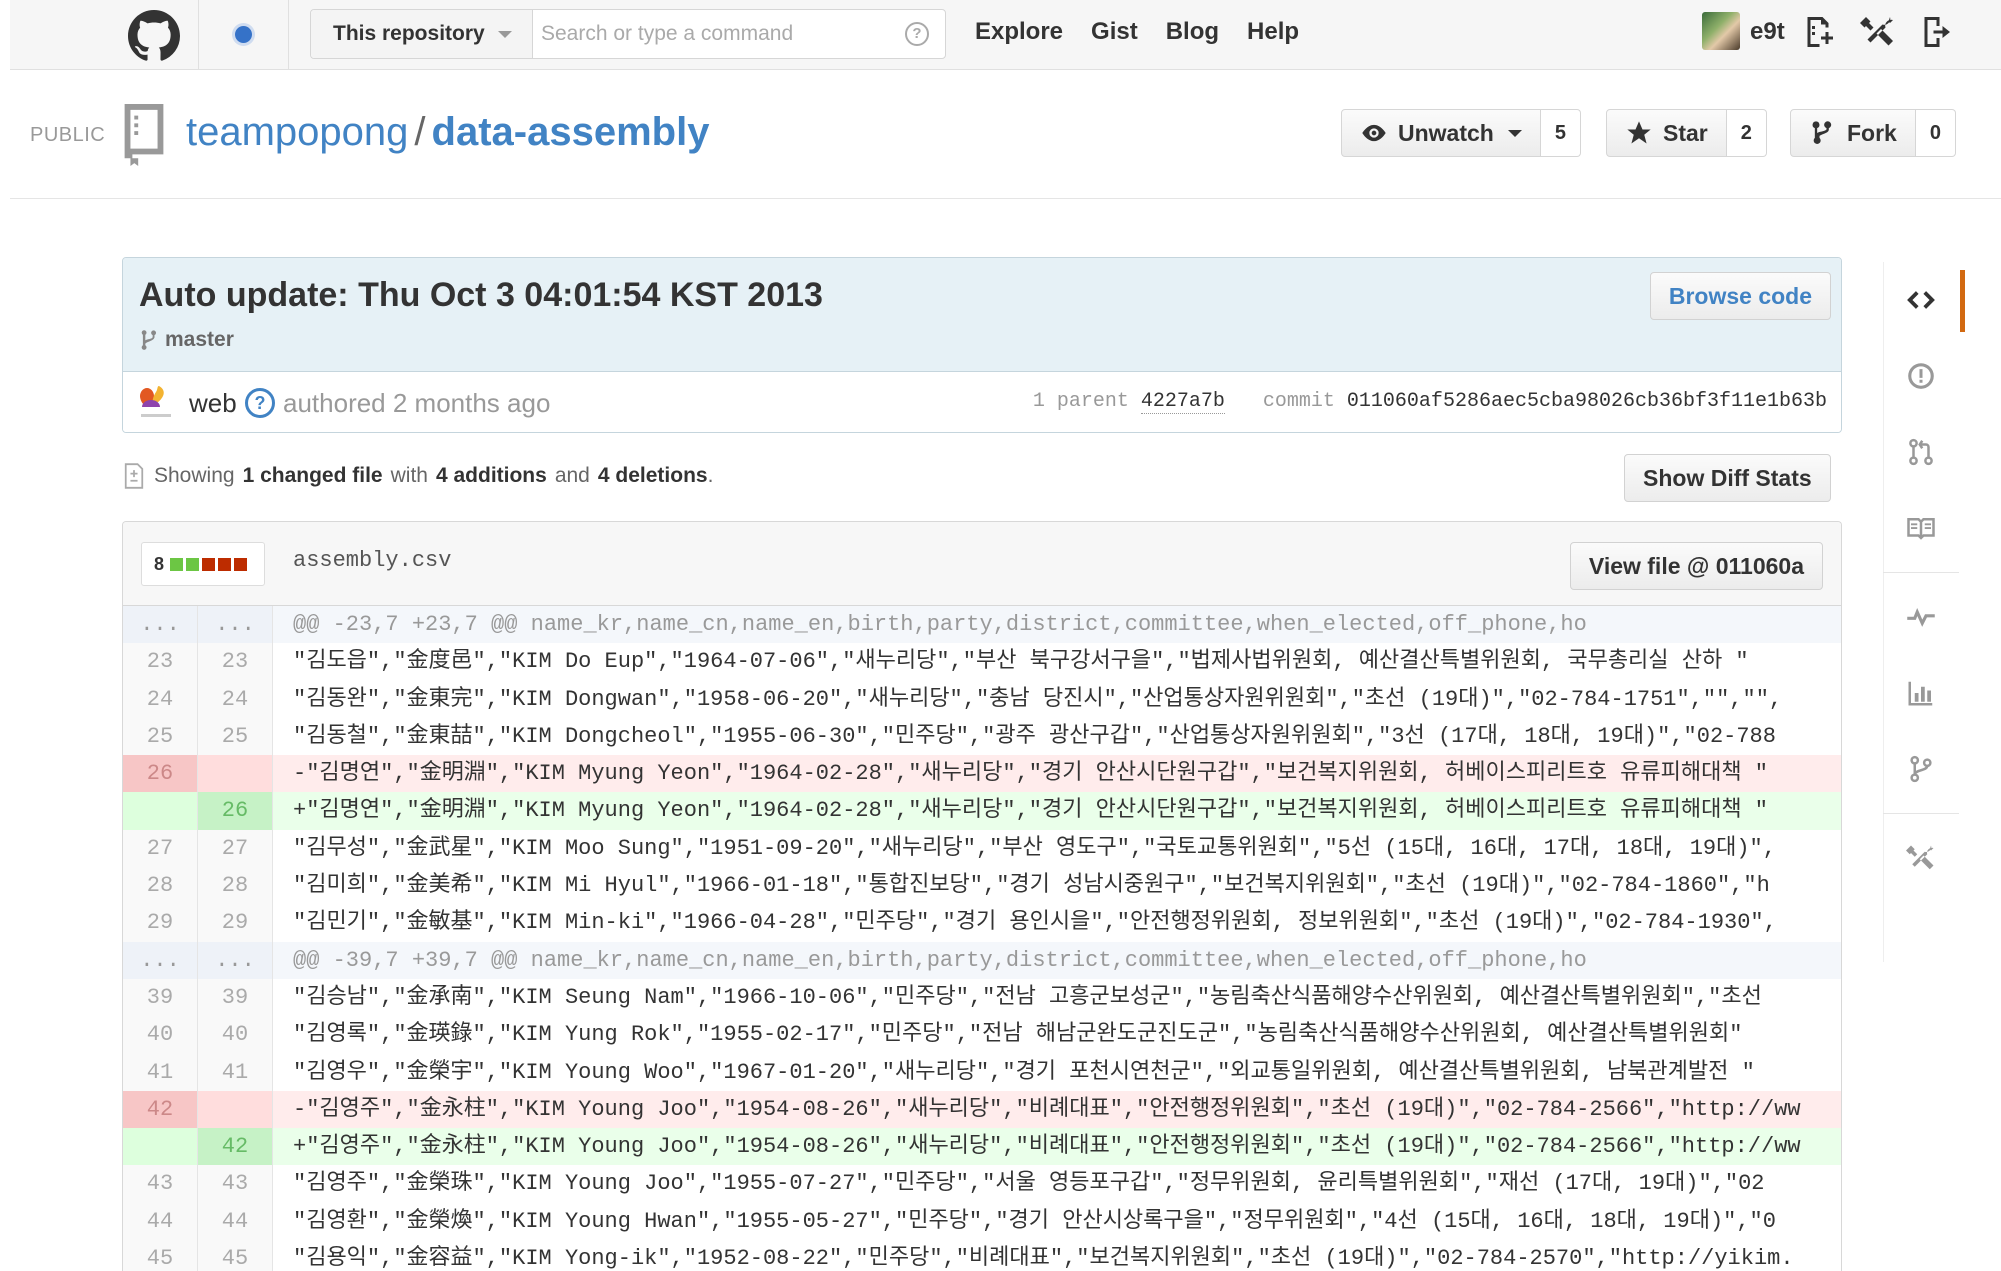  I want to click on repo-owner-link: teampopong, so click(297, 132).